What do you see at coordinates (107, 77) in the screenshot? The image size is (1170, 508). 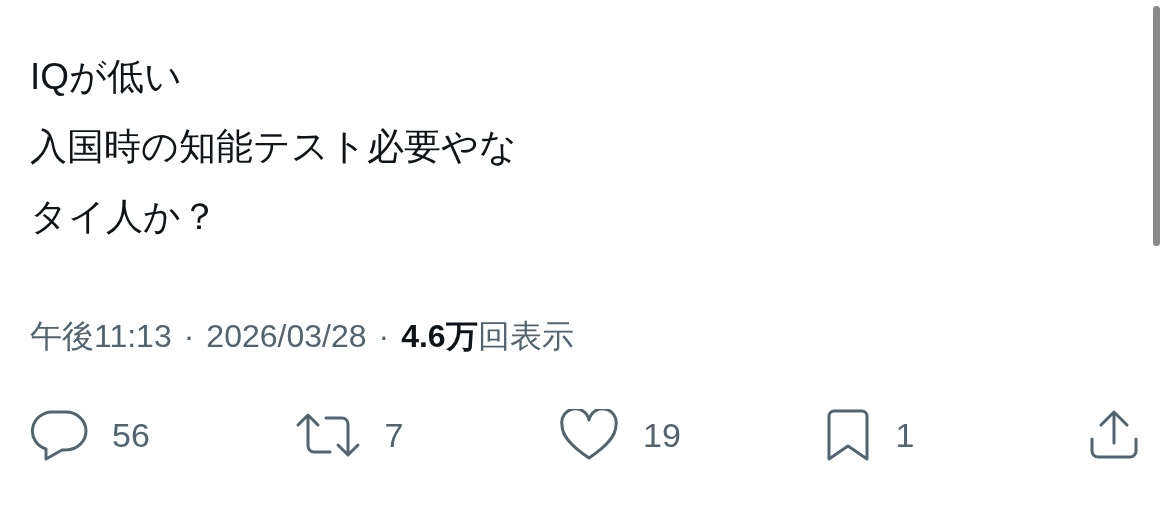 I see `tweet-text: IQが低い` at bounding box center [107, 77].